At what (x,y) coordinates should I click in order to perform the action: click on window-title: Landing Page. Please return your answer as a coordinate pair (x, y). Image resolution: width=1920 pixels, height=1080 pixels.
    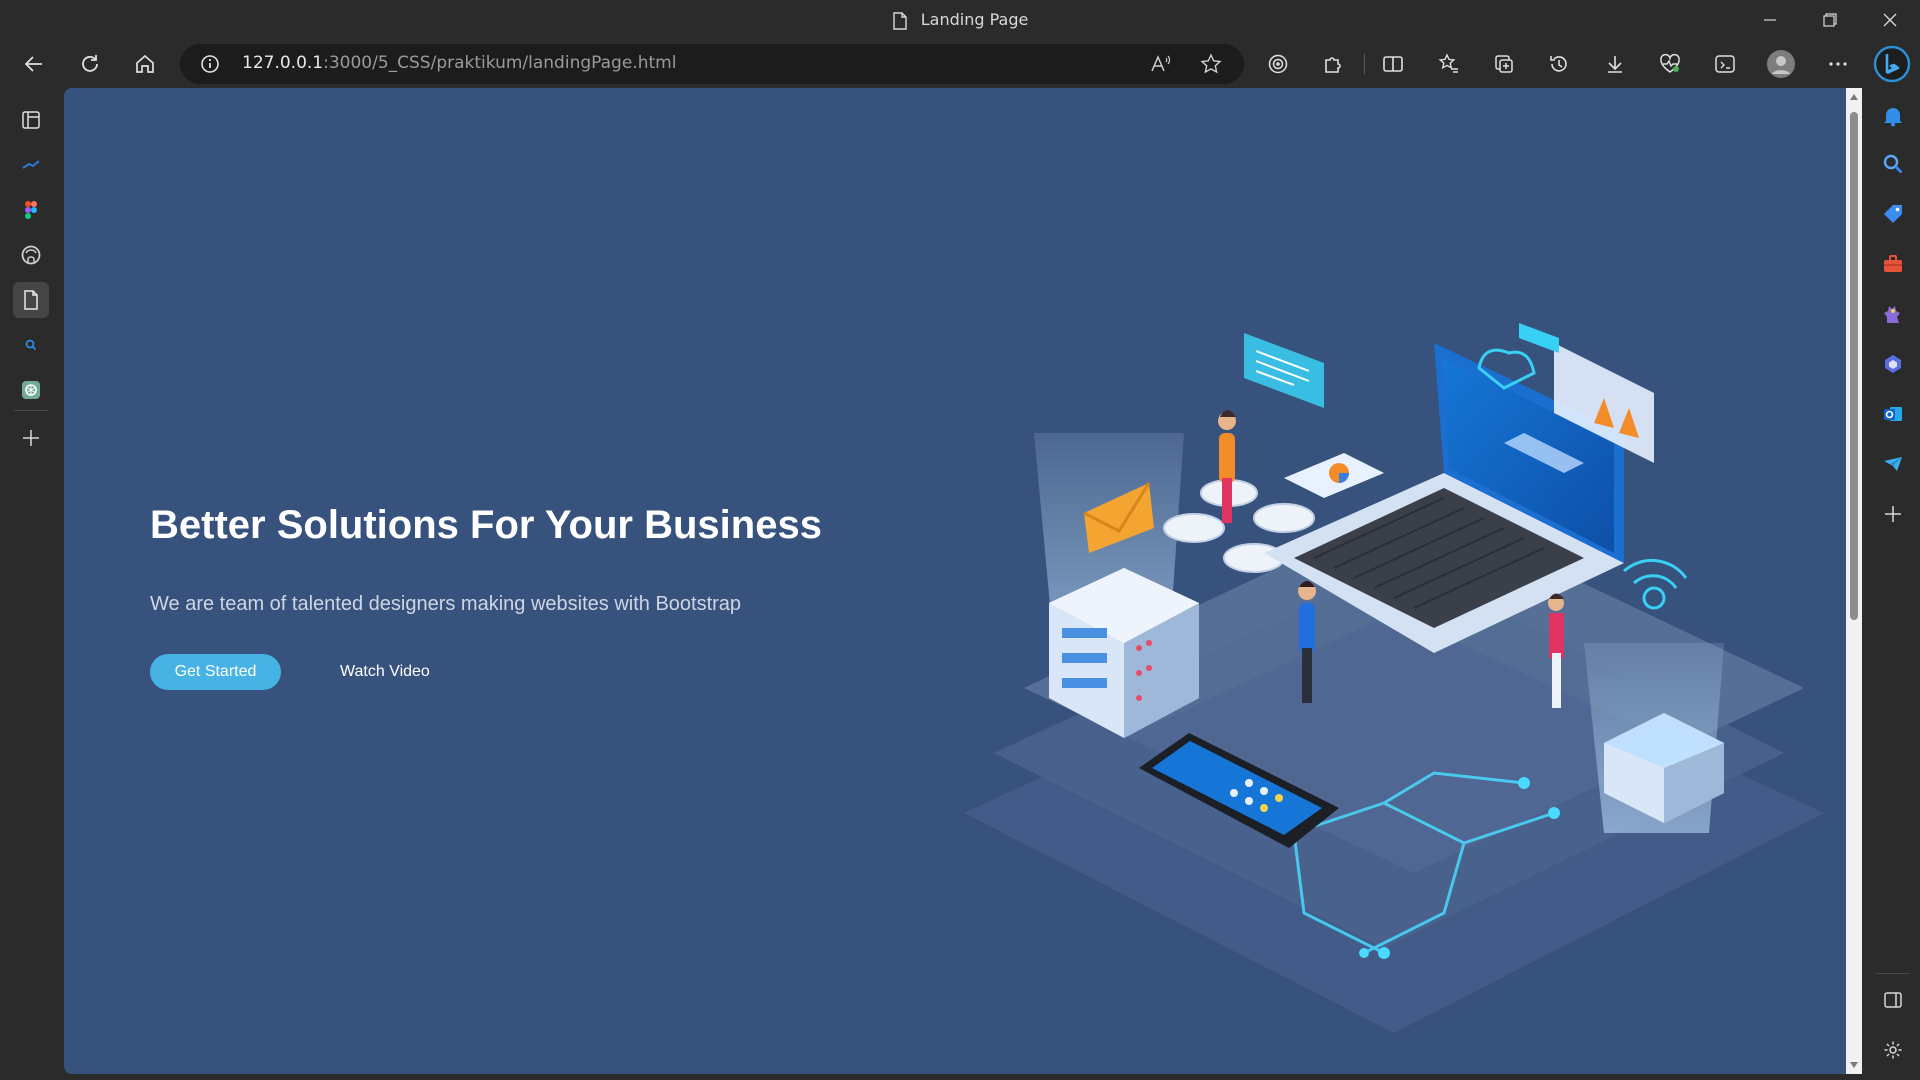
    Looking at the image, I should click on (960, 20).